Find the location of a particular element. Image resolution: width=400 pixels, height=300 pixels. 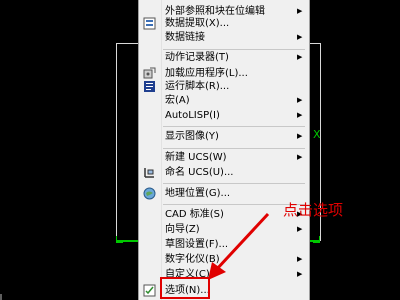

ucs-icon is located at coordinates (5, 294).